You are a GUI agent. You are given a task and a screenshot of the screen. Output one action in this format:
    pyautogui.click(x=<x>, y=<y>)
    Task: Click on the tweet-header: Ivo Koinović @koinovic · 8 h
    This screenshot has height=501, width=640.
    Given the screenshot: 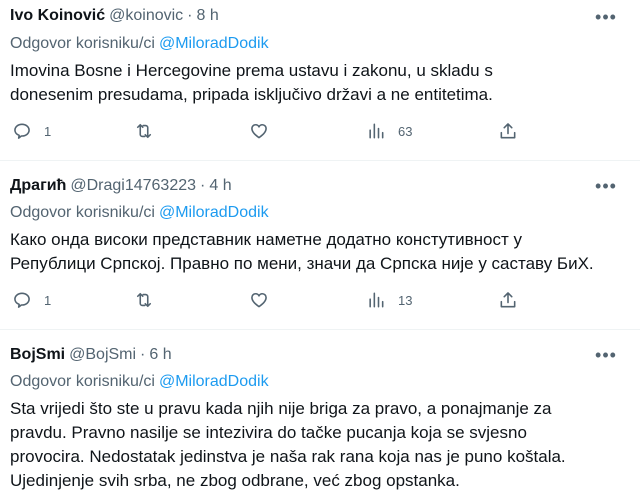 What is the action you would take?
    pyautogui.click(x=114, y=16)
    